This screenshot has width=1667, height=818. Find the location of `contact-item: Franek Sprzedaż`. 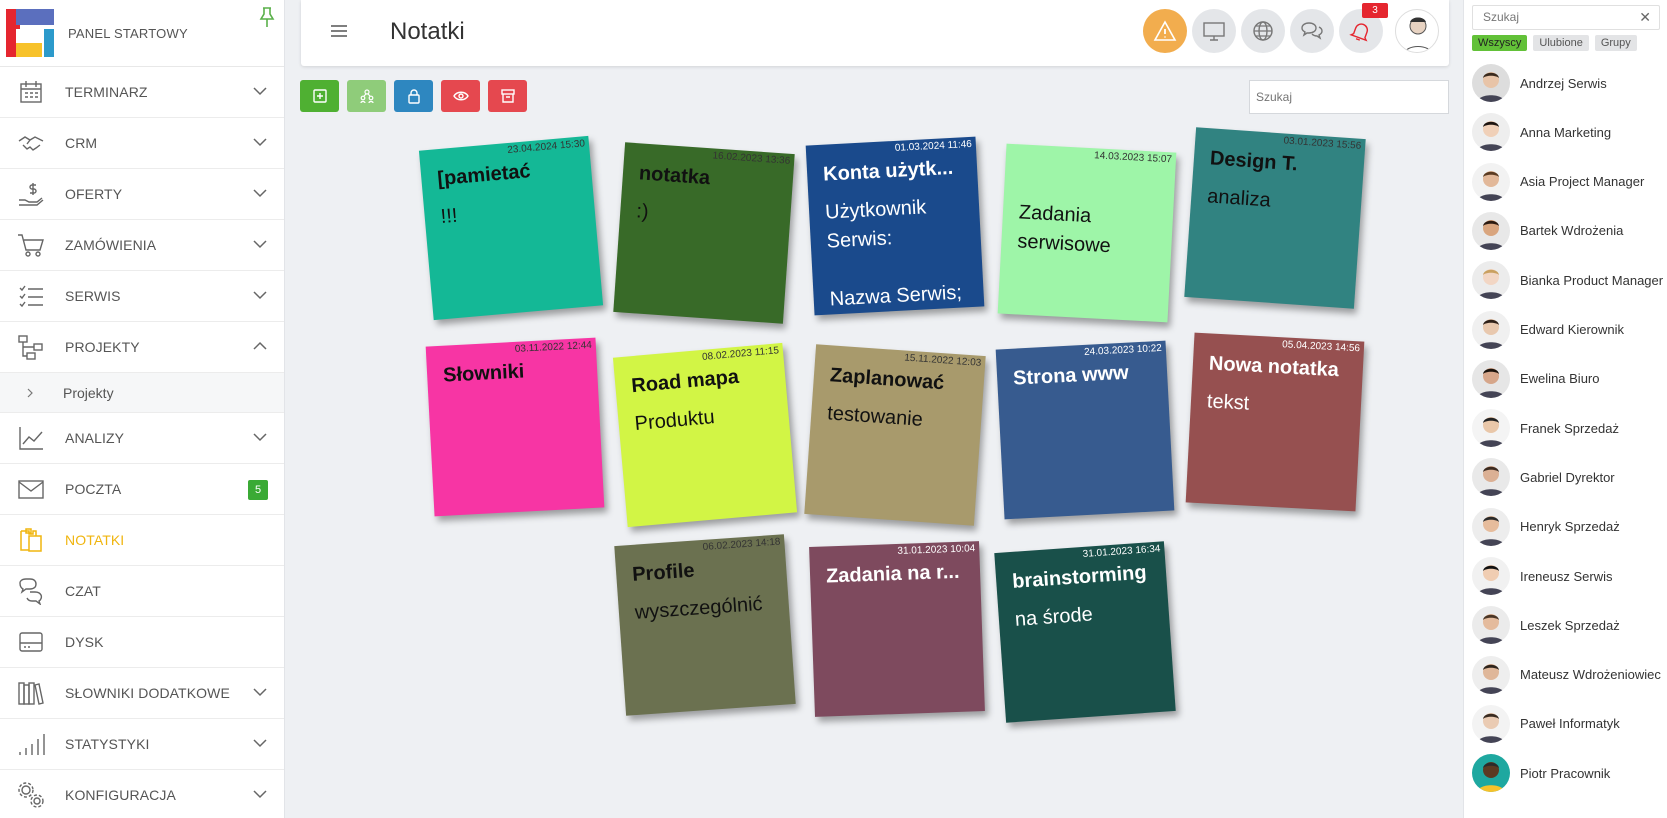

contact-item: Franek Sprzedaż is located at coordinates (1545, 428).